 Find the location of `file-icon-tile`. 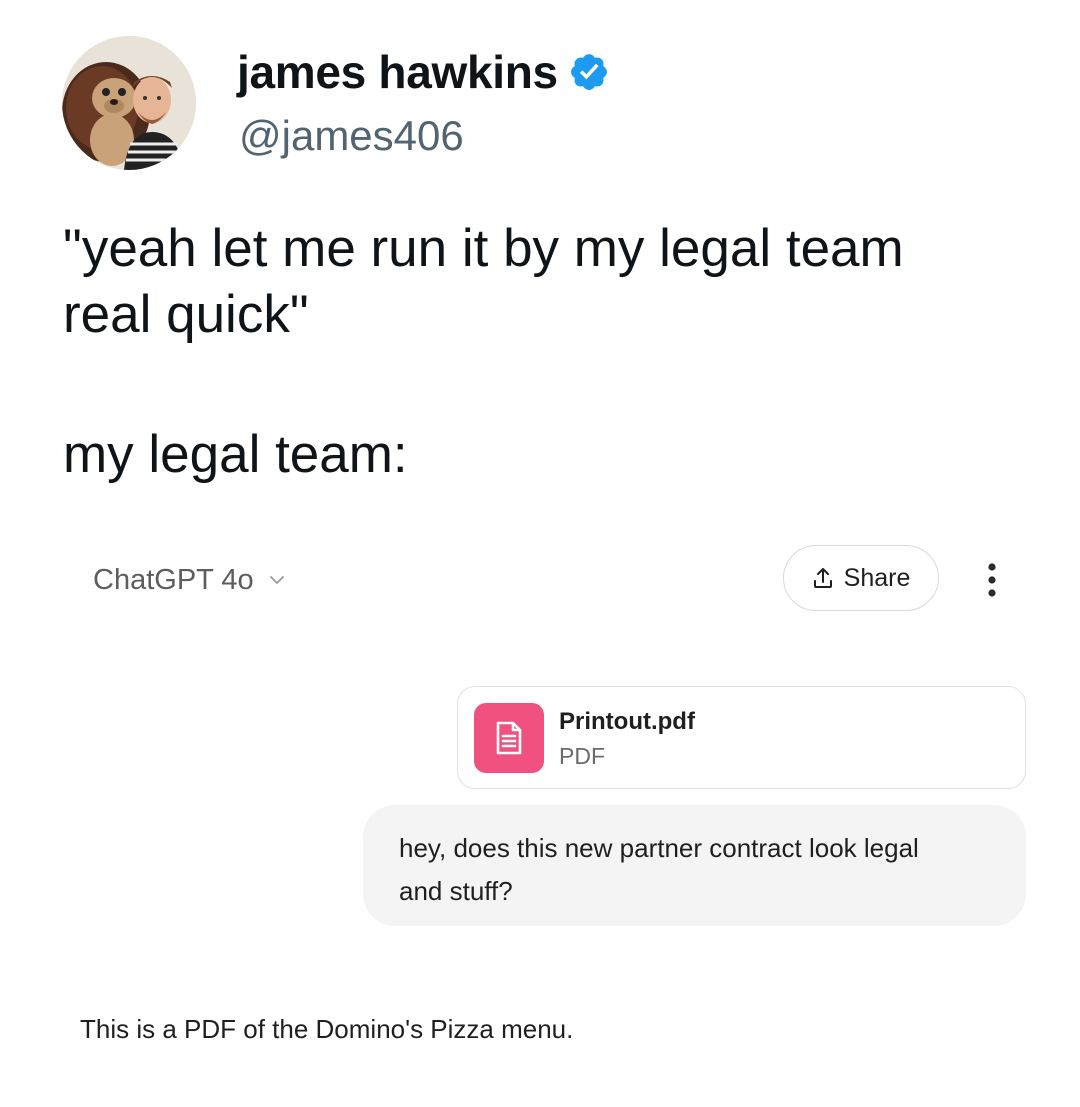

file-icon-tile is located at coordinates (509, 738).